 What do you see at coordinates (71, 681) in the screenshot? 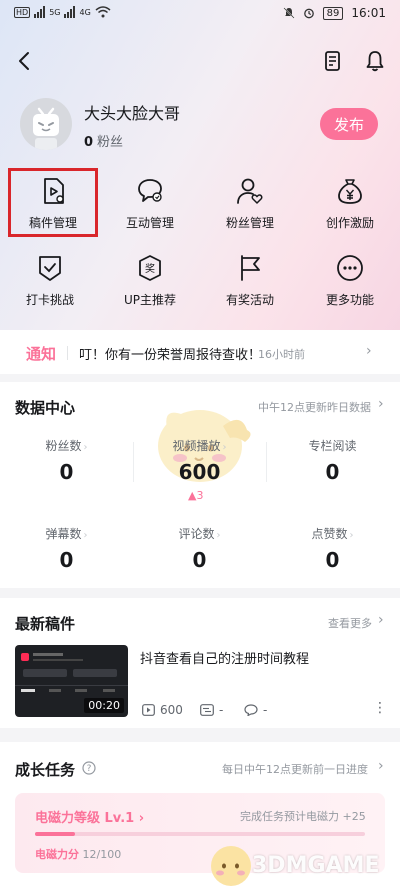
I see `video-thumbnail: 00:20` at bounding box center [71, 681].